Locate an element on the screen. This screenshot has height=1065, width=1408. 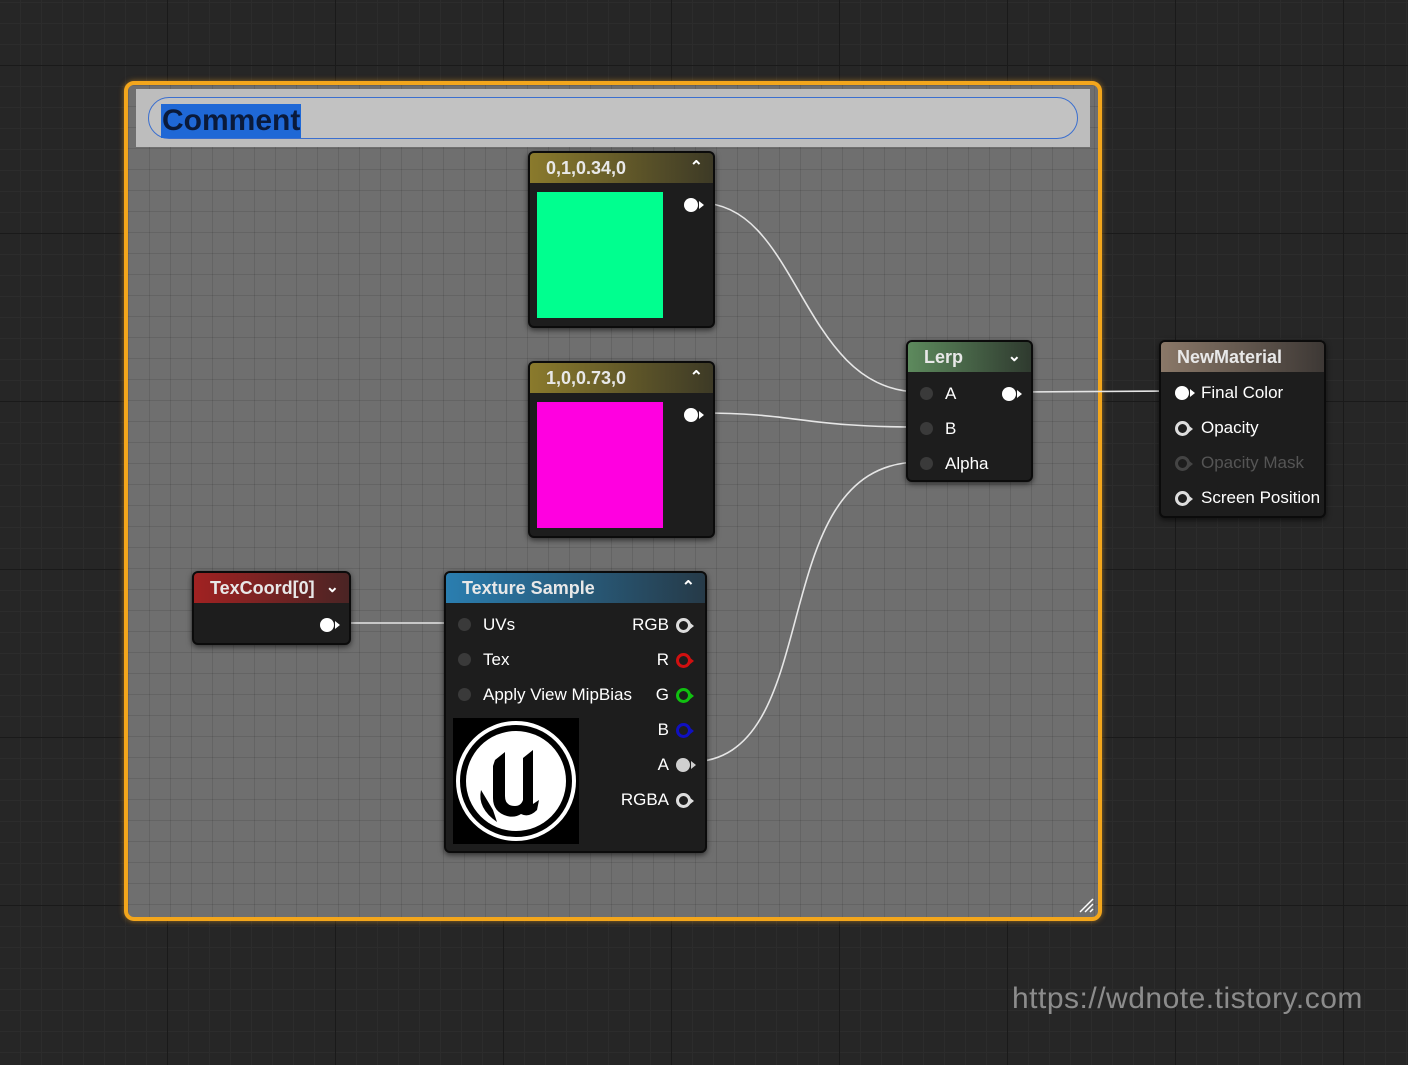
input-pin-b is located at coordinates (926, 428).